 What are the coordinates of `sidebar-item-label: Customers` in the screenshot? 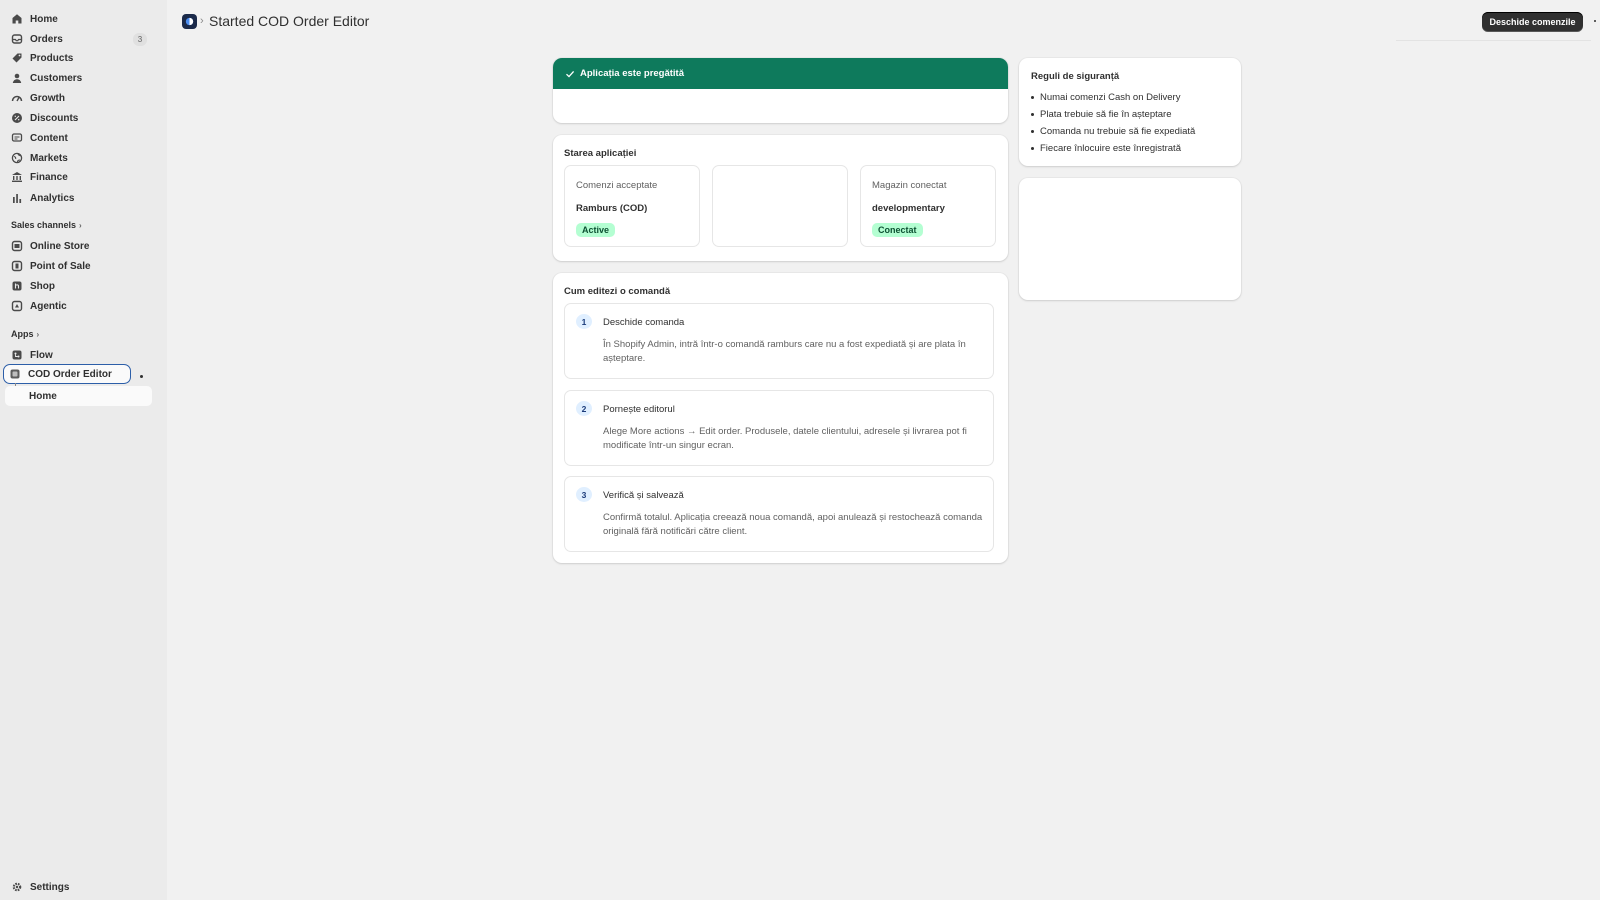 It's located at (56, 78).